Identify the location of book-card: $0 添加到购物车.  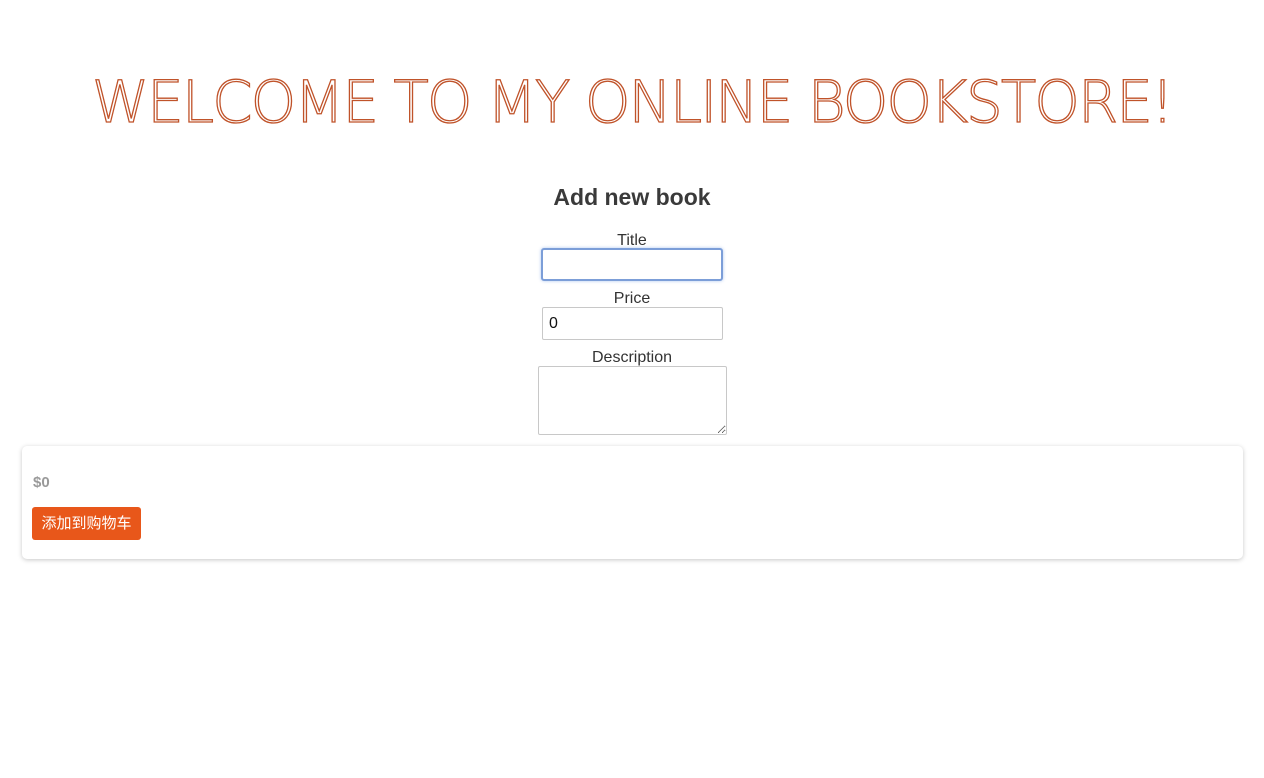
(632, 502).